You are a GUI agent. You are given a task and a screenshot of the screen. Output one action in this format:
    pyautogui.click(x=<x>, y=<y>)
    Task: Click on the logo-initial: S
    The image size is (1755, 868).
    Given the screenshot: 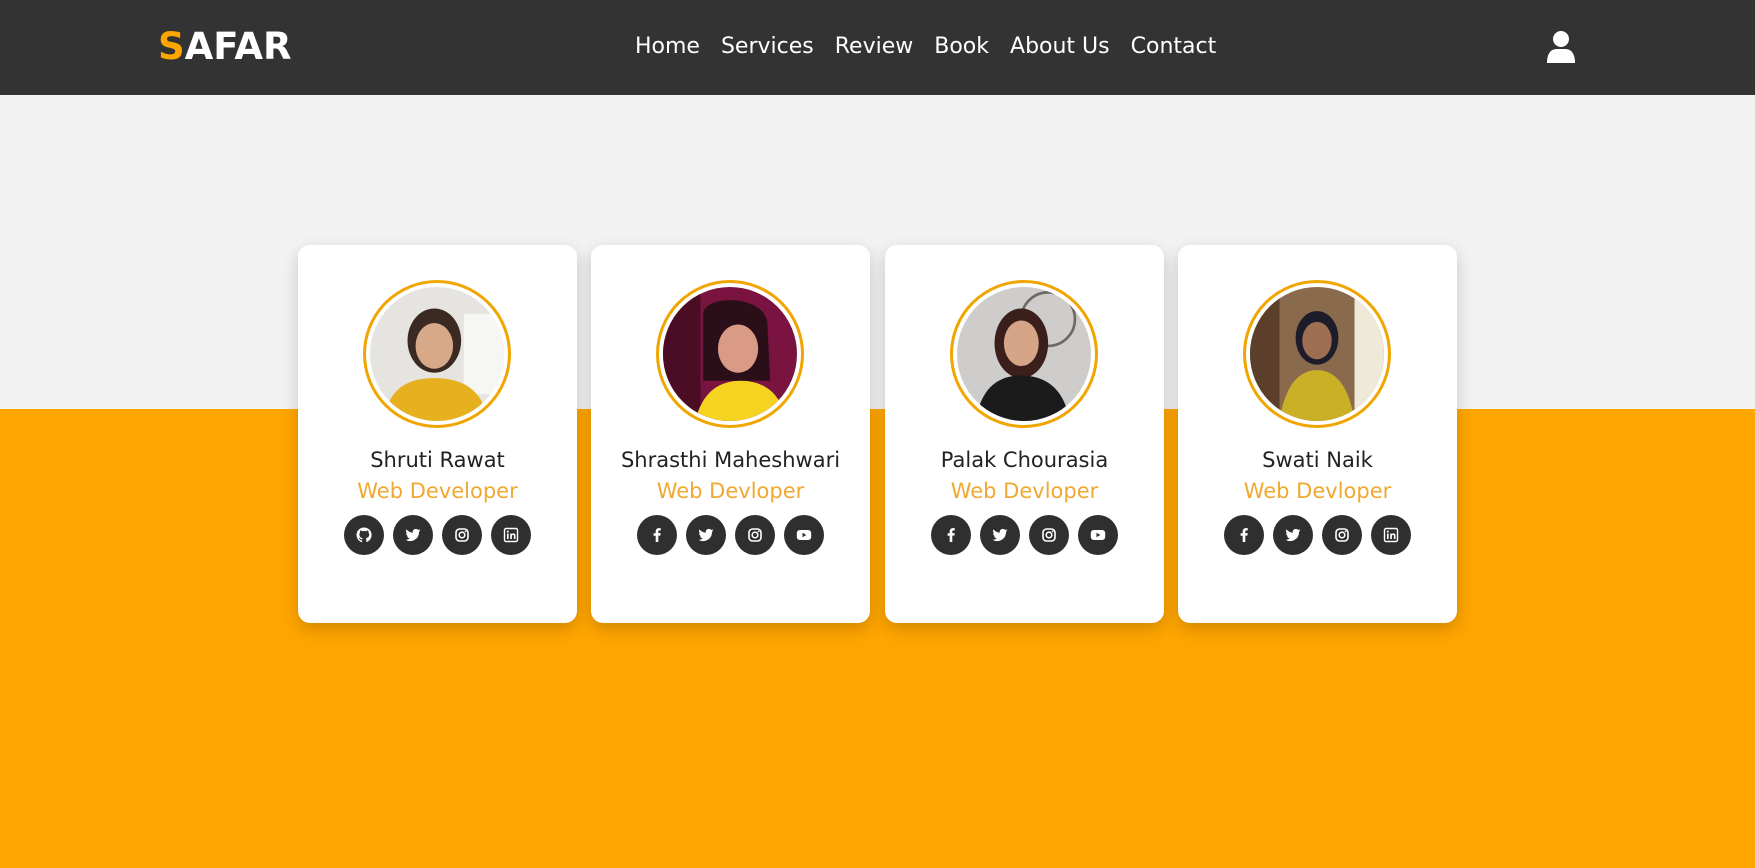 What is the action you would take?
    pyautogui.click(x=171, y=46)
    